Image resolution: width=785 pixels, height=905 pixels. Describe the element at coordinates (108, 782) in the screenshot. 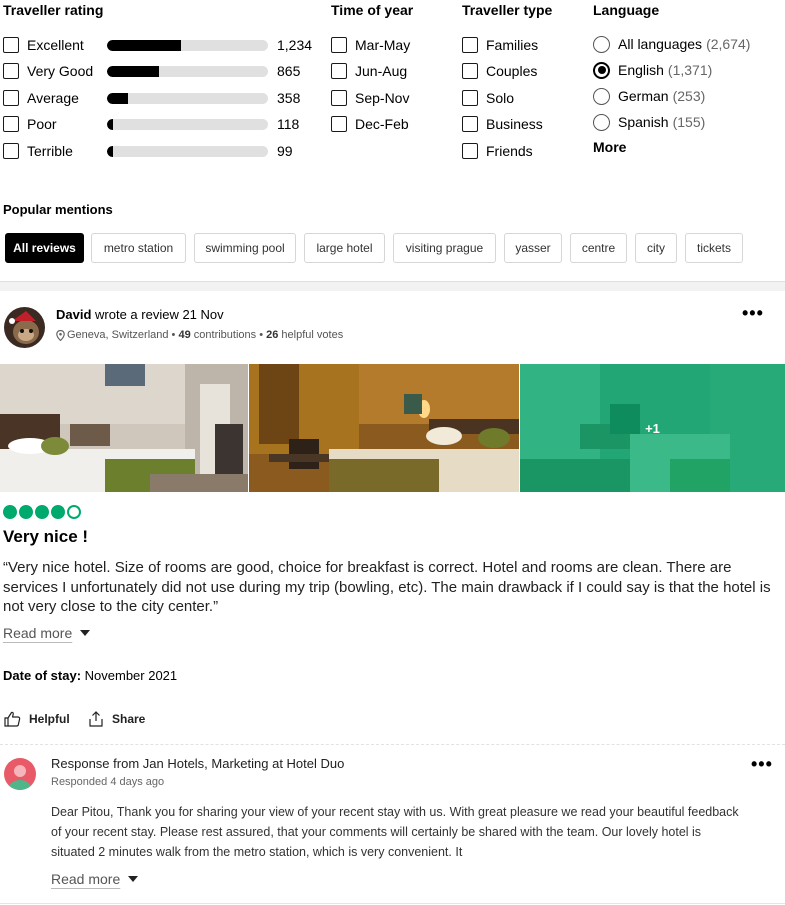

I see `response-date: Responded 4 days ago` at that location.